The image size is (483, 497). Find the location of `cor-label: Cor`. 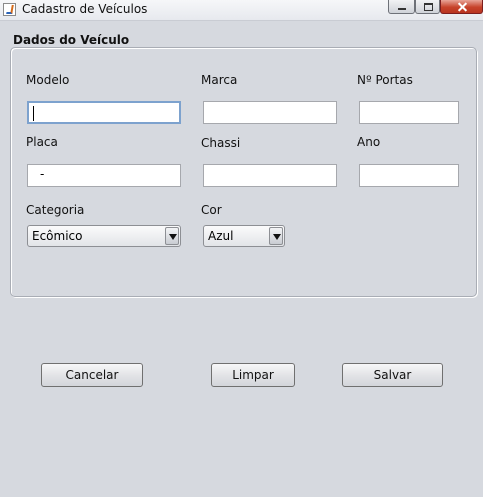

cor-label: Cor is located at coordinates (211, 210).